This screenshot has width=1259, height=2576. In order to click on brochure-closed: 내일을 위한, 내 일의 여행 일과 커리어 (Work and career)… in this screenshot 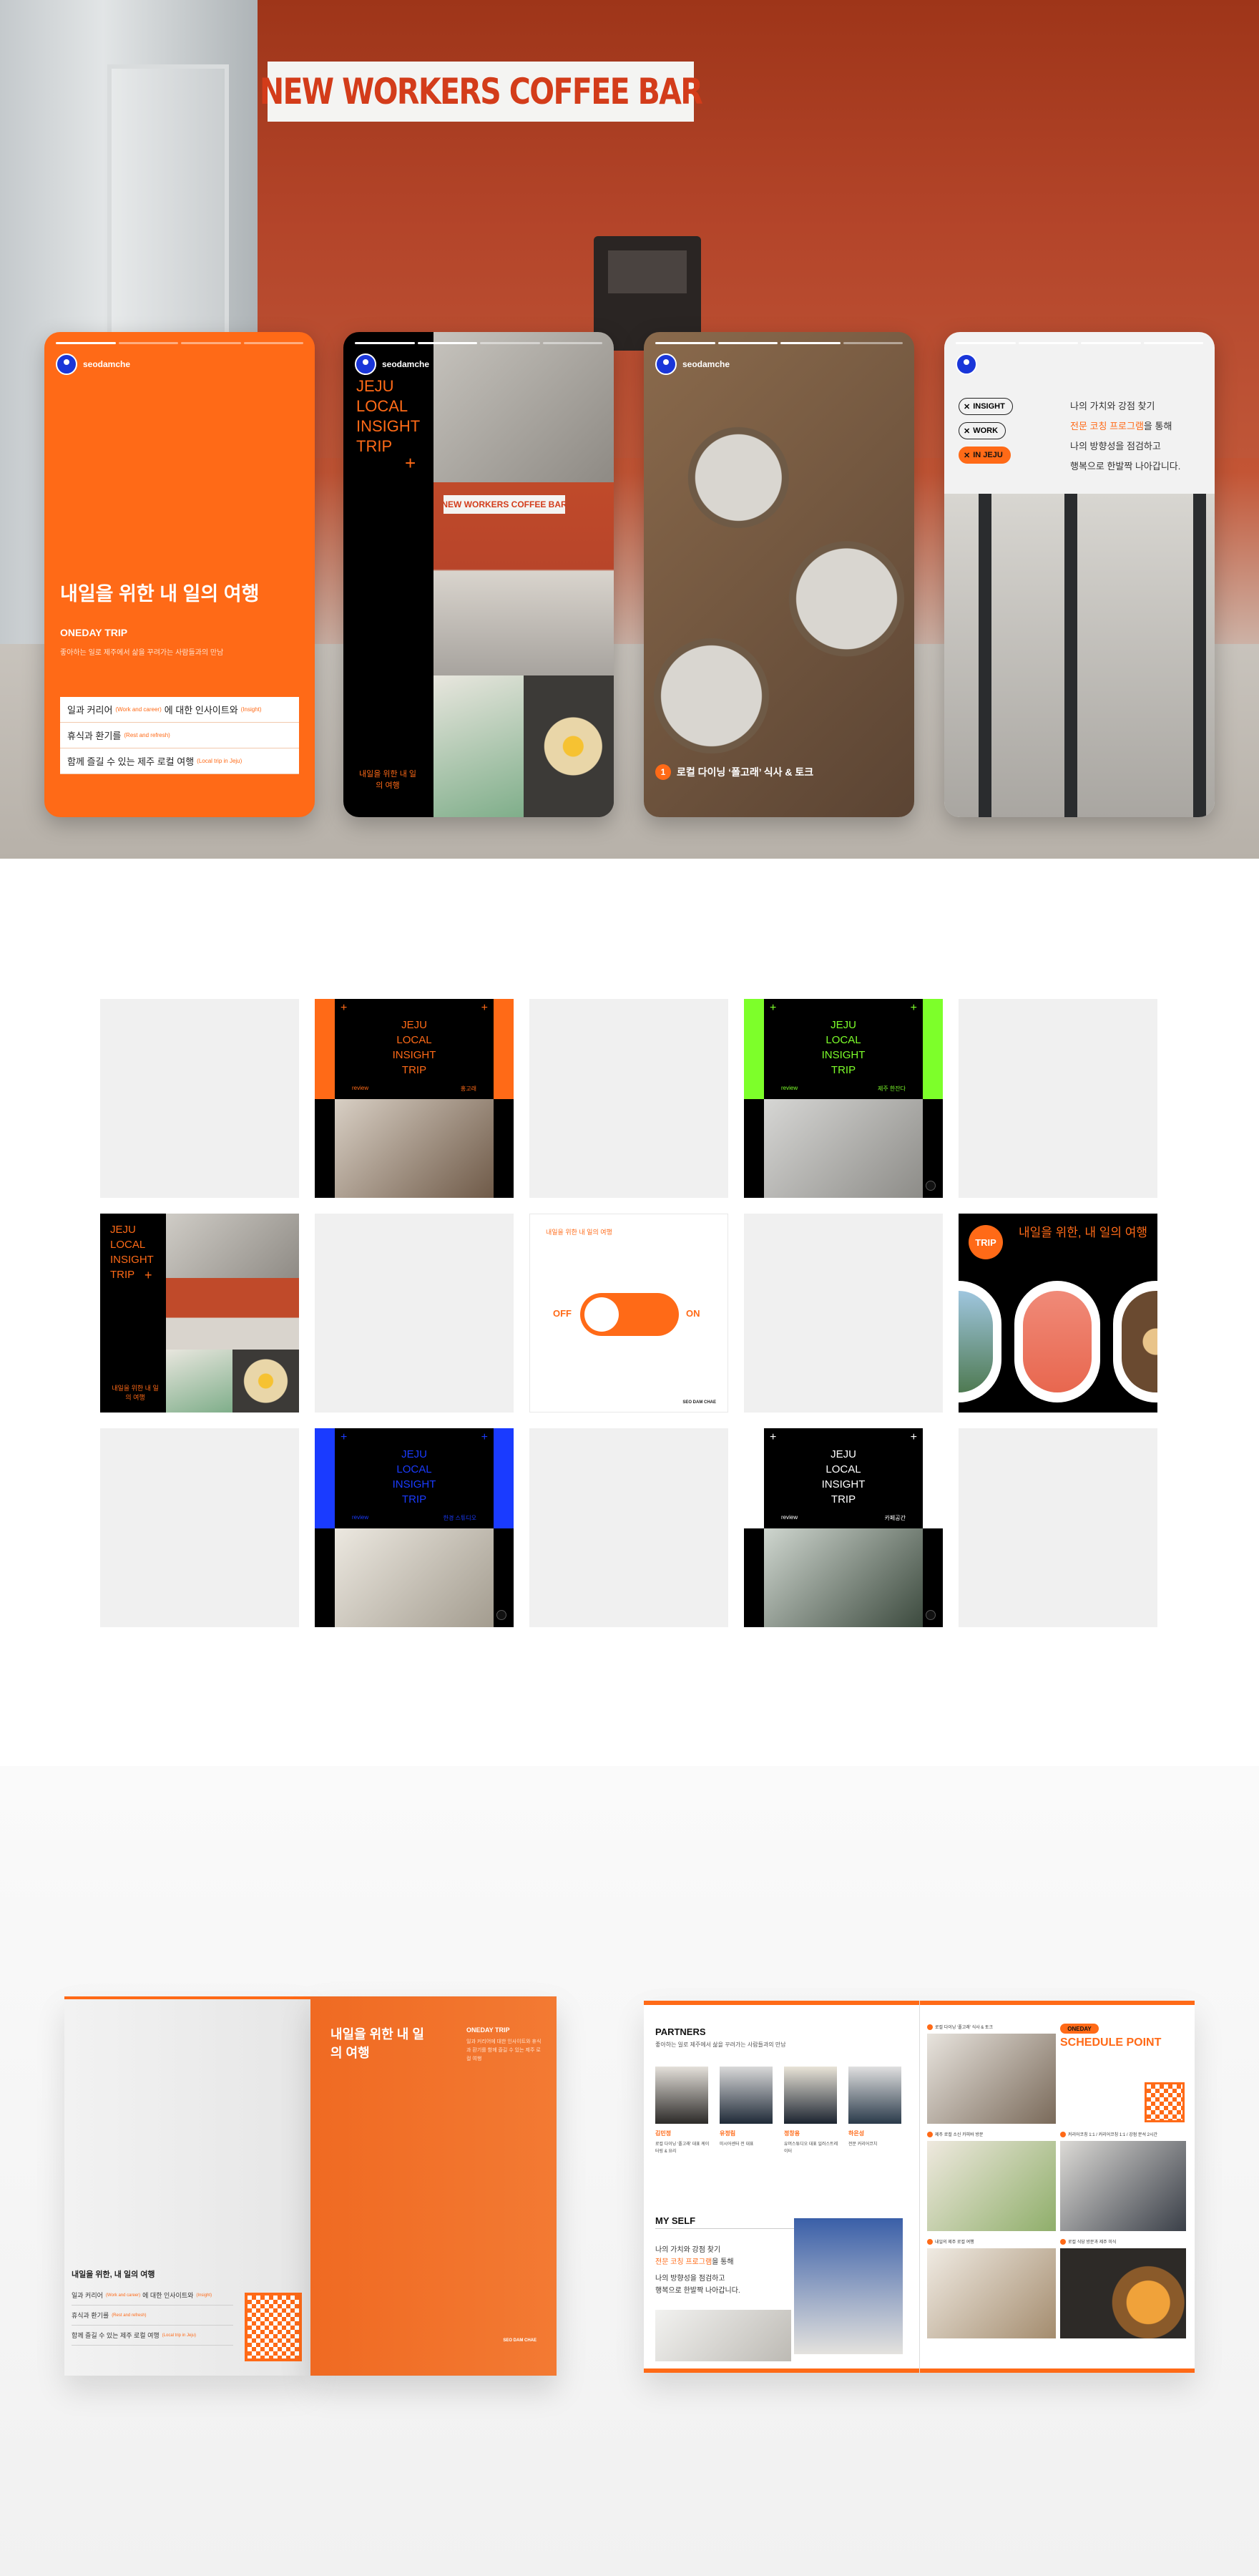, I will do `click(310, 2186)`.